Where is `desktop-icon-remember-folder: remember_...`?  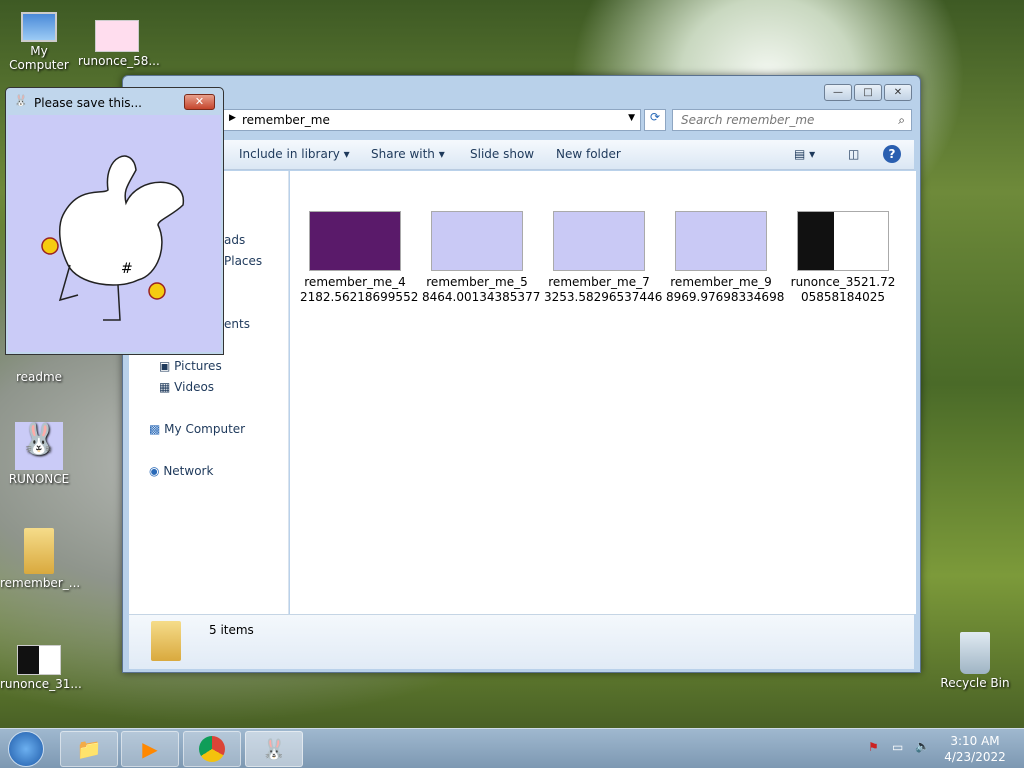 desktop-icon-remember-folder: remember_... is located at coordinates (40, 559).